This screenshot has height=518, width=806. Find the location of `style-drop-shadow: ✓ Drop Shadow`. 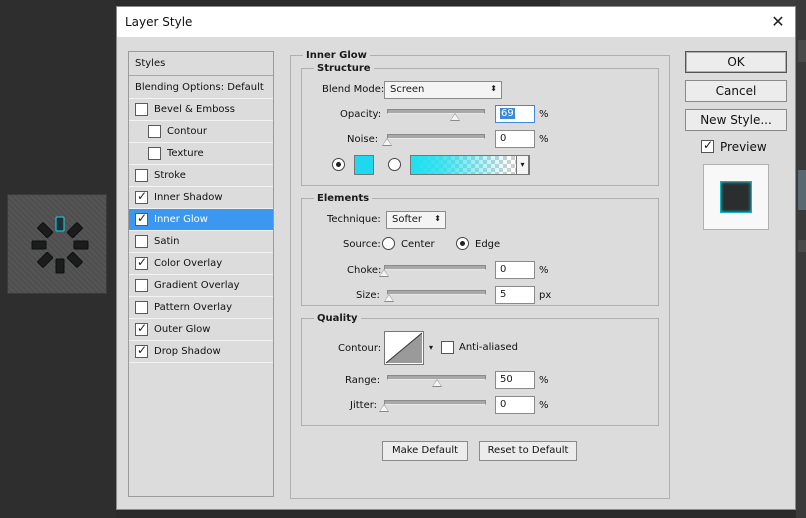

style-drop-shadow: ✓ Drop Shadow is located at coordinates (201, 352).